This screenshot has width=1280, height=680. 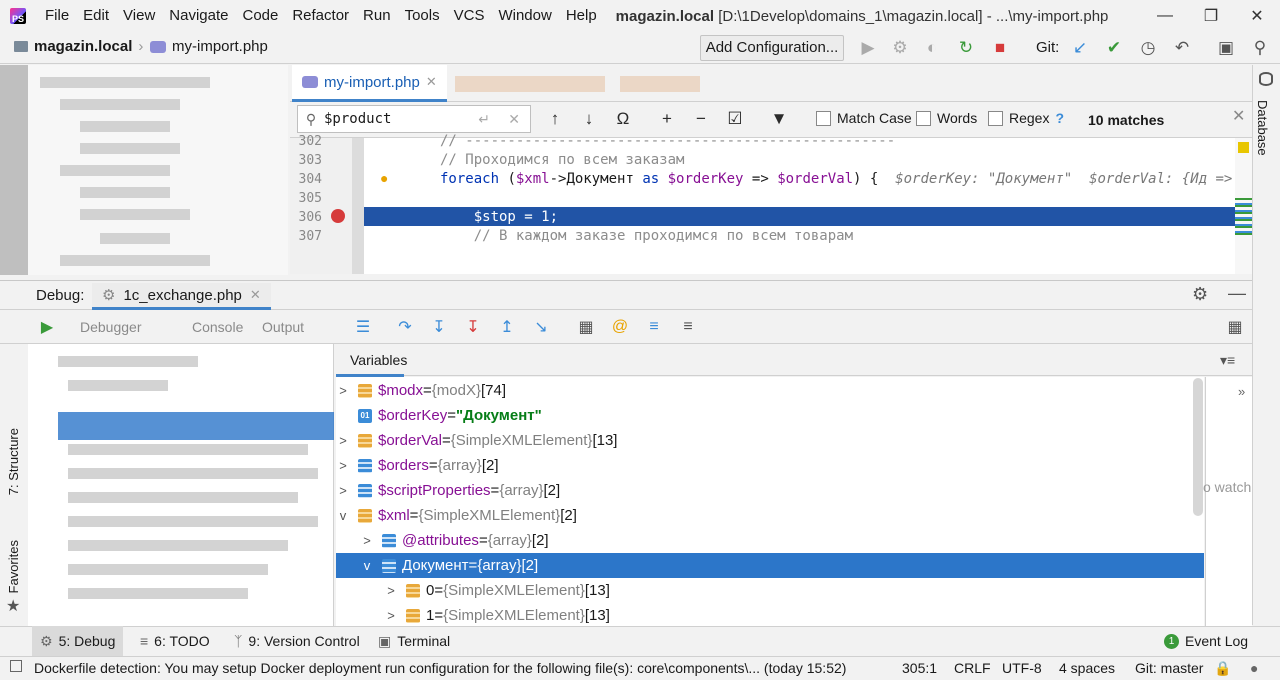 What do you see at coordinates (139, 16) in the screenshot?
I see `menu-view: View` at bounding box center [139, 16].